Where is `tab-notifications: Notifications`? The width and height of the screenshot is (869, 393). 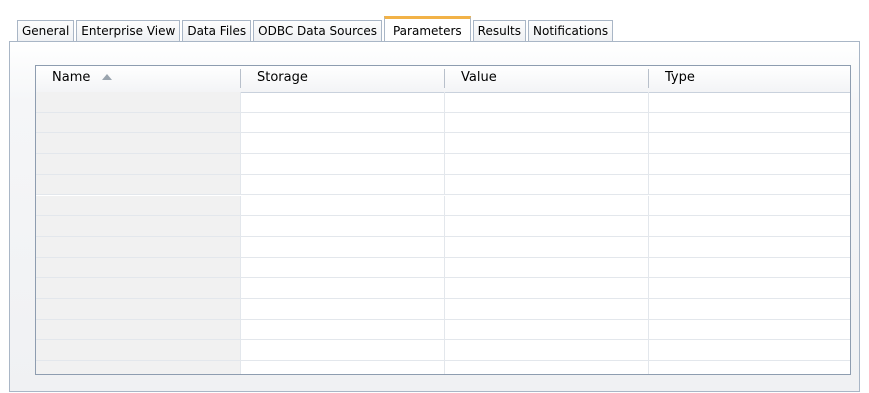
tab-notifications: Notifications is located at coordinates (571, 31).